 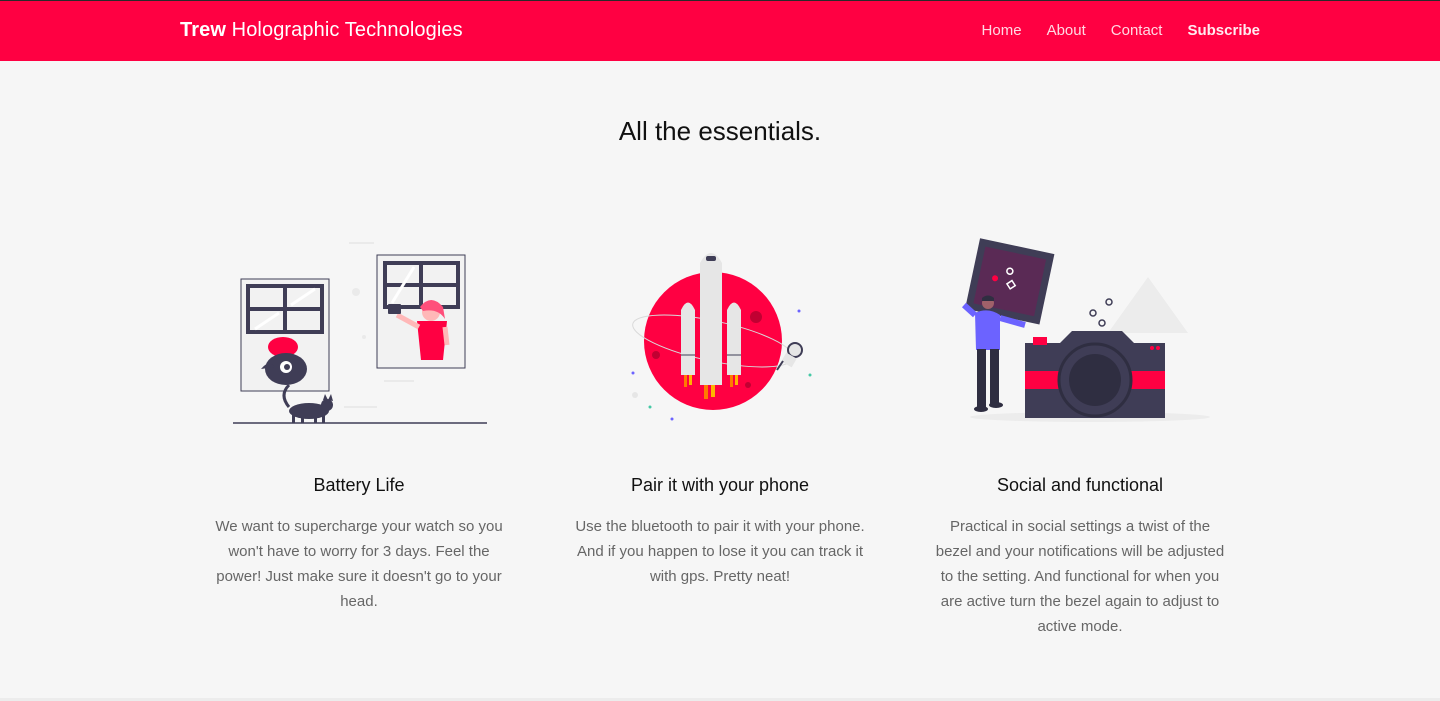 I want to click on nav-link-about: About, so click(x=1066, y=30).